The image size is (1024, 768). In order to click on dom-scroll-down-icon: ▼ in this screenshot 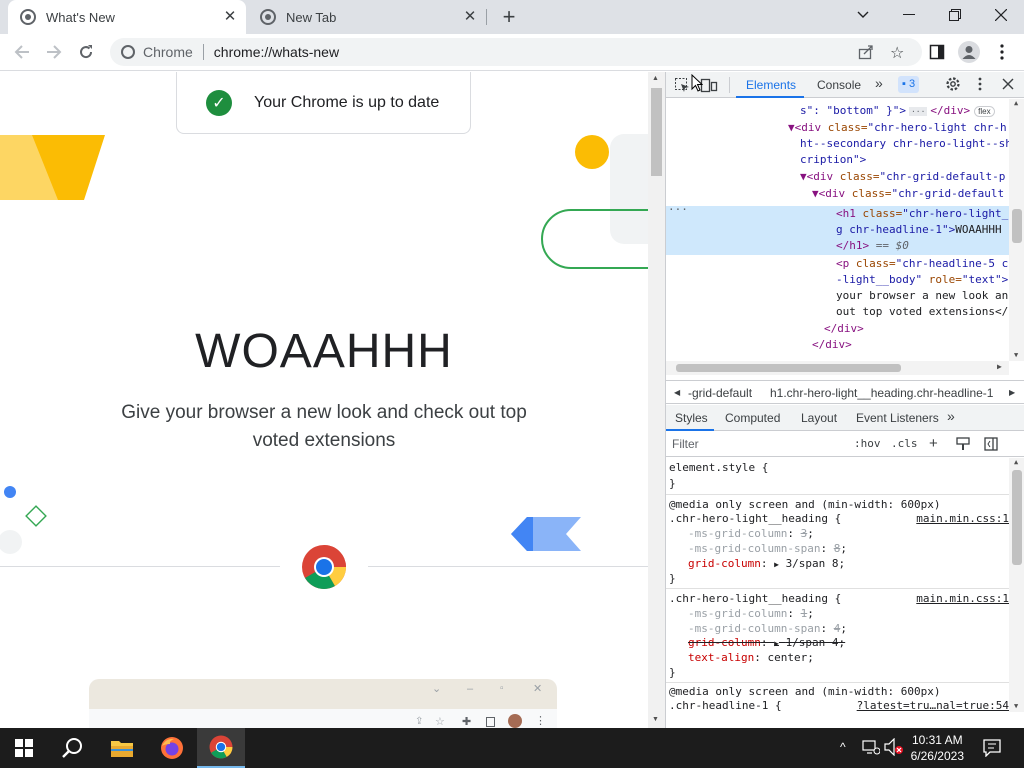, I will do `click(1016, 355)`.